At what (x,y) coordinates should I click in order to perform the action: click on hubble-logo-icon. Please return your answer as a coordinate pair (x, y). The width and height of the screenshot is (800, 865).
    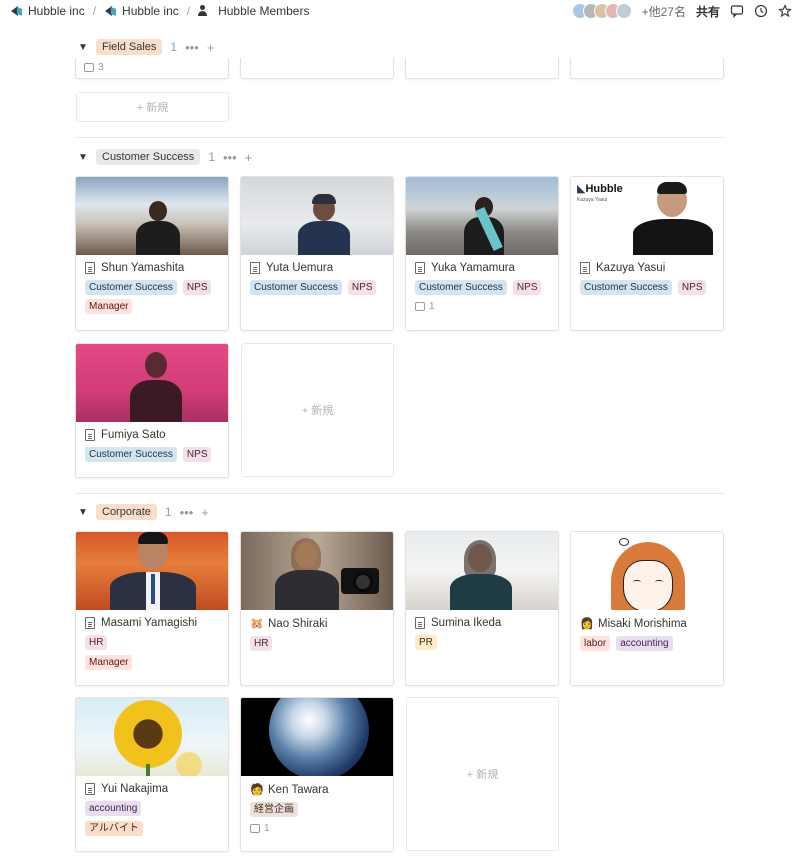
    Looking at the image, I should click on (17, 11).